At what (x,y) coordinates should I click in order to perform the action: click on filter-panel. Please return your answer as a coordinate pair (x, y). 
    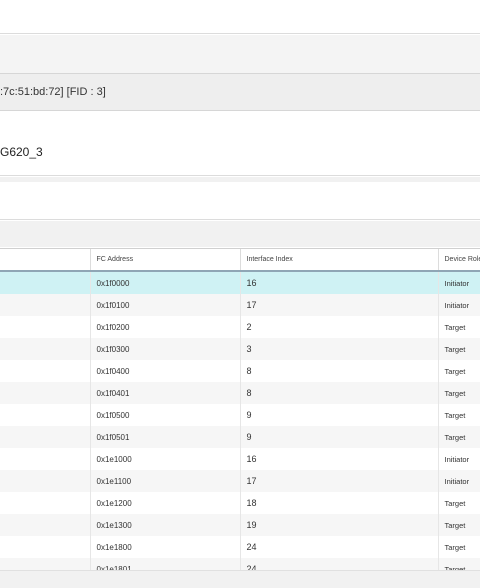
    Looking at the image, I should click on (240, 201).